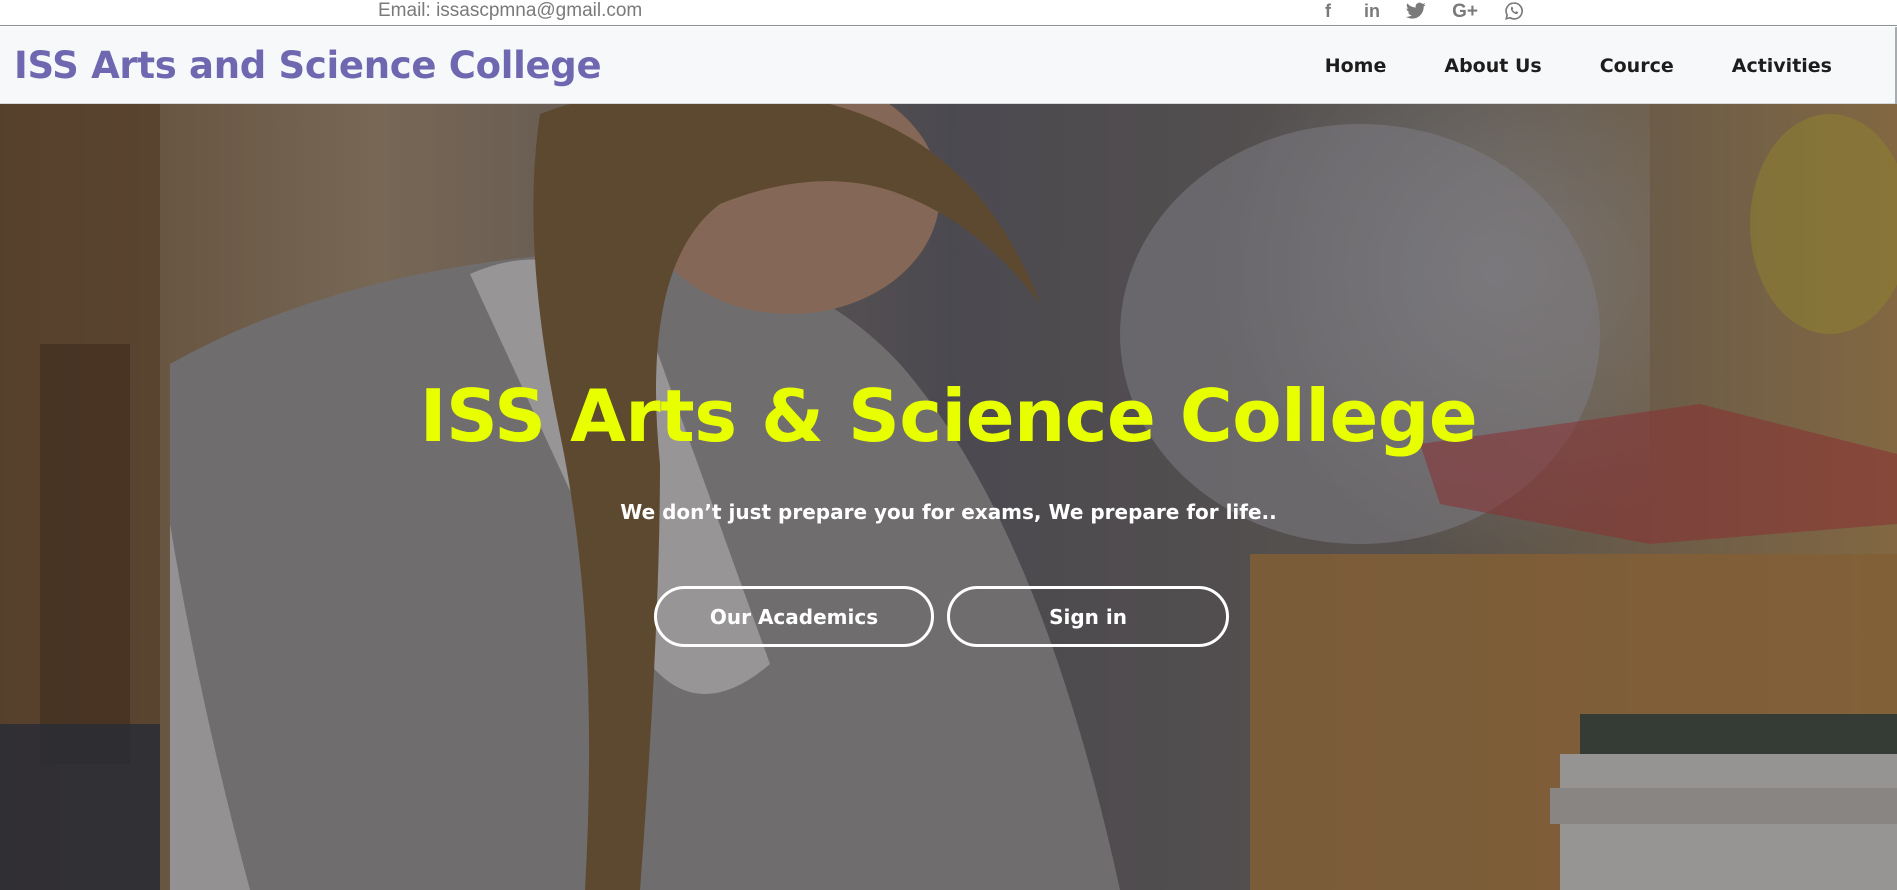 This screenshot has height=890, width=1897. What do you see at coordinates (1782, 66) in the screenshot?
I see `nav-item-activities: Activities` at bounding box center [1782, 66].